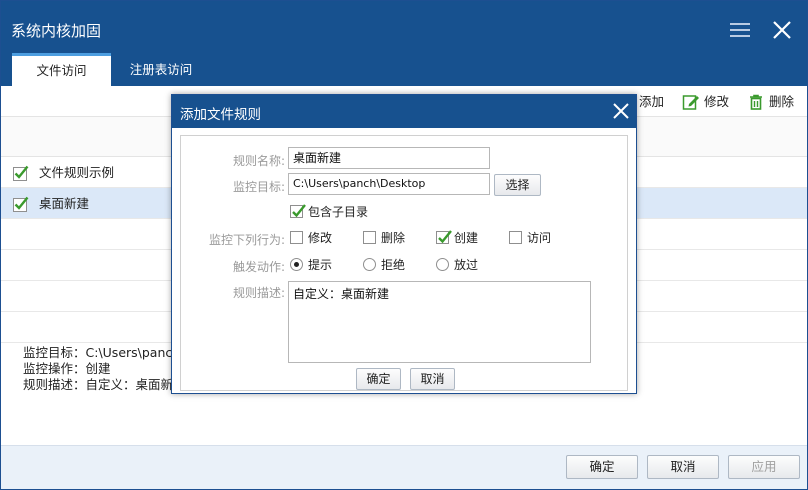 The width and height of the screenshot is (808, 490). Describe the element at coordinates (393, 238) in the screenshot. I see `action-label: 删除` at that location.